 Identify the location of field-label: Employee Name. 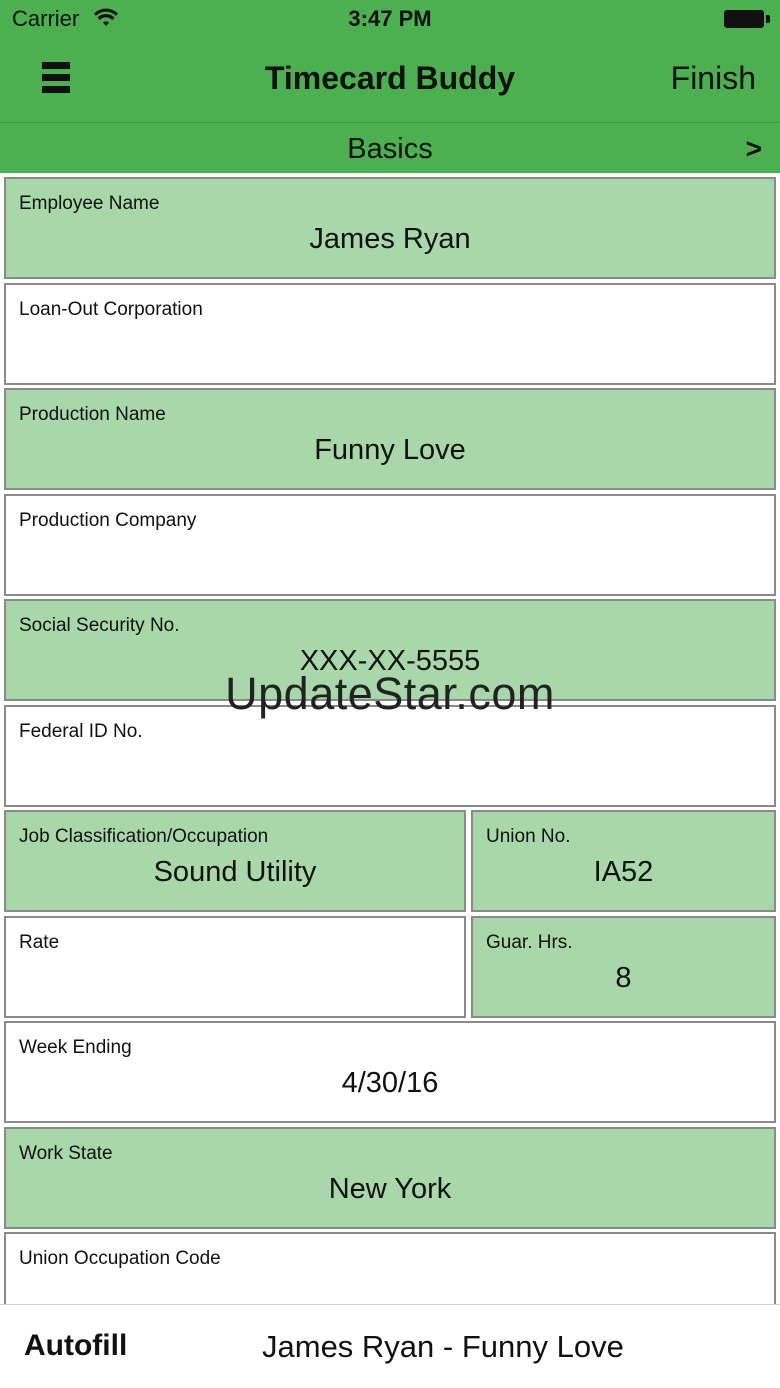
(89, 203).